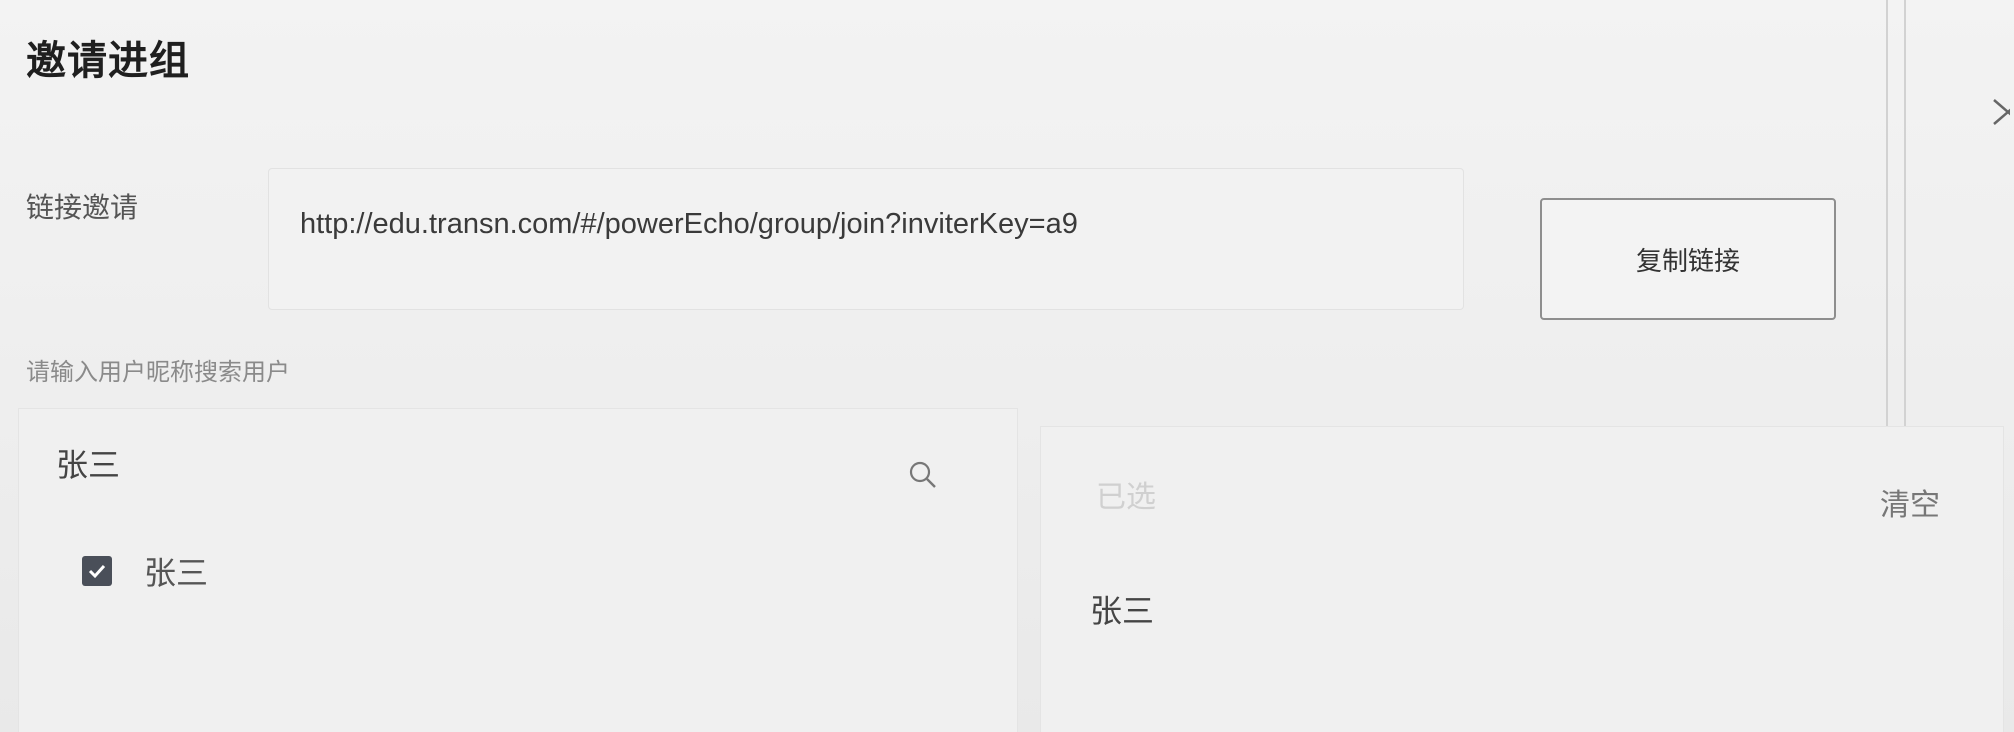  What do you see at coordinates (1126, 497) in the screenshot?
I see `selected-header: 已选` at bounding box center [1126, 497].